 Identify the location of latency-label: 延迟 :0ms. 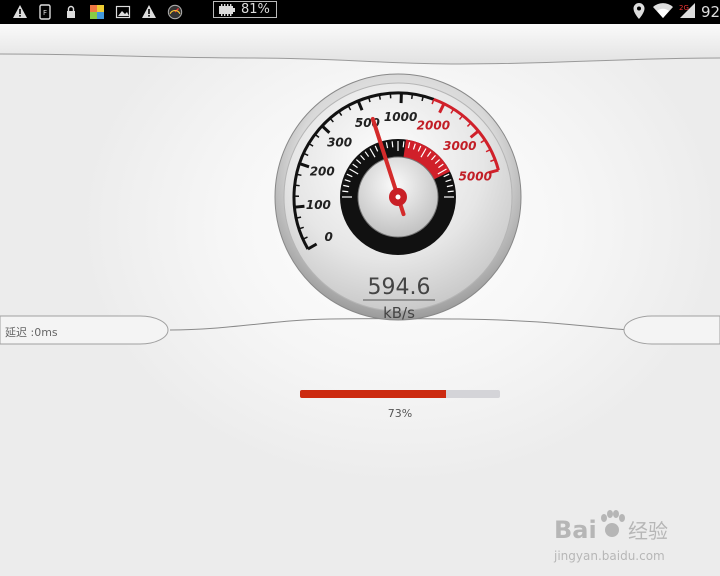
(31, 332).